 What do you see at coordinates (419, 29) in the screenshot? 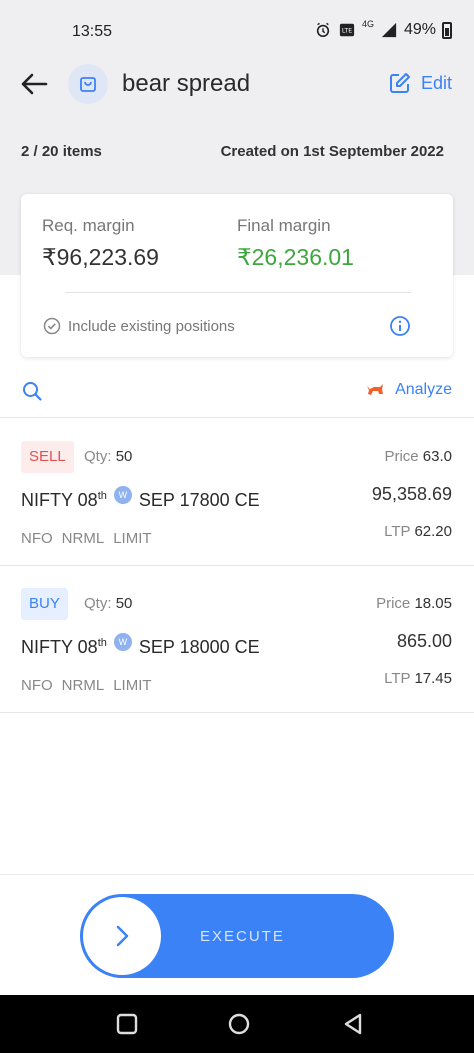
I see `battery-percent: 49%` at bounding box center [419, 29].